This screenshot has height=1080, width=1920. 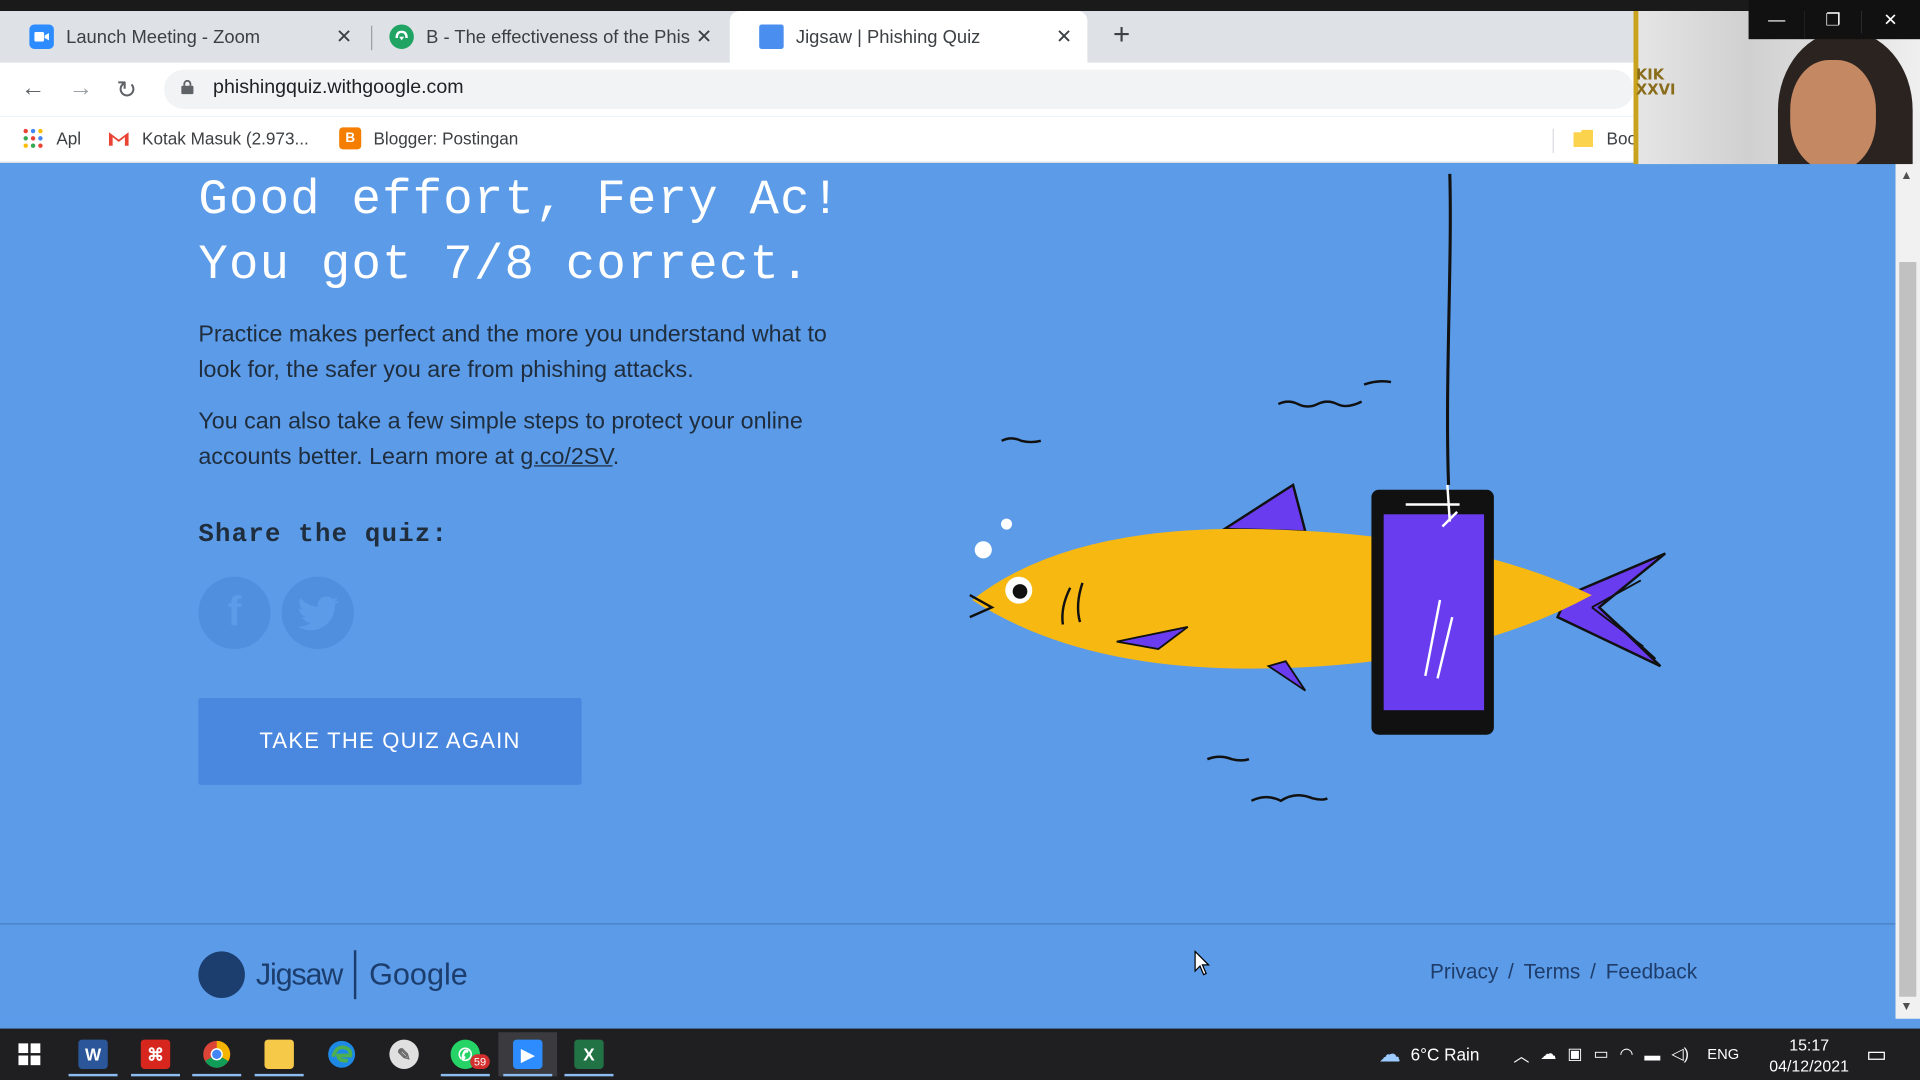 What do you see at coordinates (390, 741) in the screenshot?
I see `take-quiz-again-button: TAKE THE QUIZ AGAIN` at bounding box center [390, 741].